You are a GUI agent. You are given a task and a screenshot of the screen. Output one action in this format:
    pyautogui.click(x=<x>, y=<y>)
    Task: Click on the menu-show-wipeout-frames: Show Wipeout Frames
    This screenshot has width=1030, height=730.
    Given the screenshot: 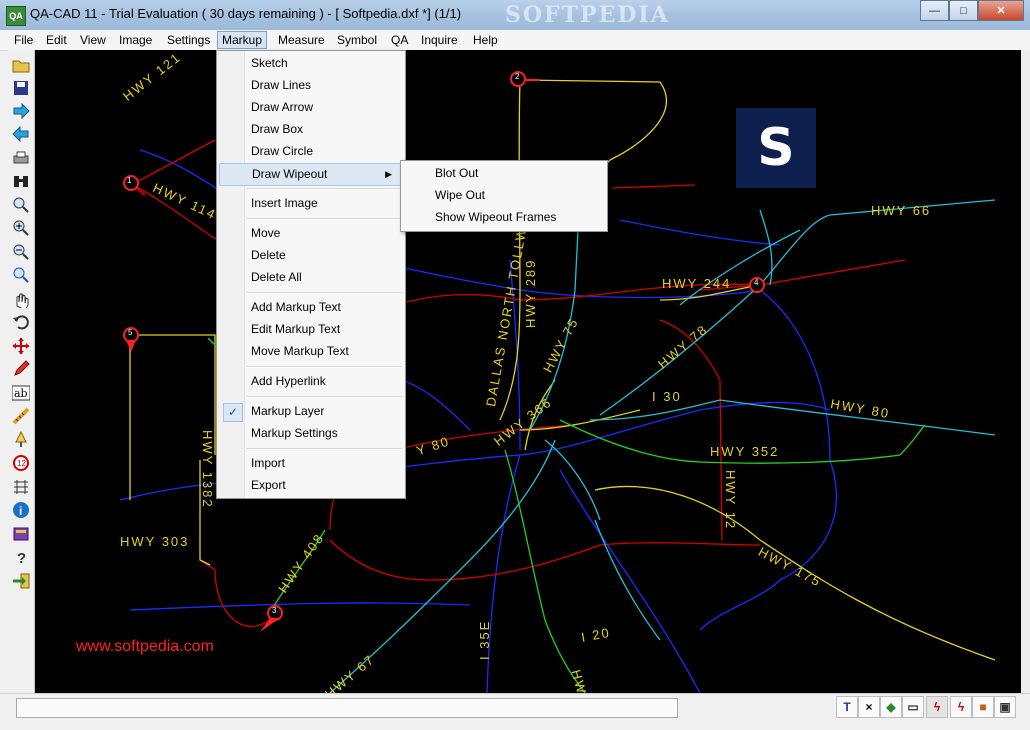 What is the action you would take?
    pyautogui.click(x=504, y=217)
    